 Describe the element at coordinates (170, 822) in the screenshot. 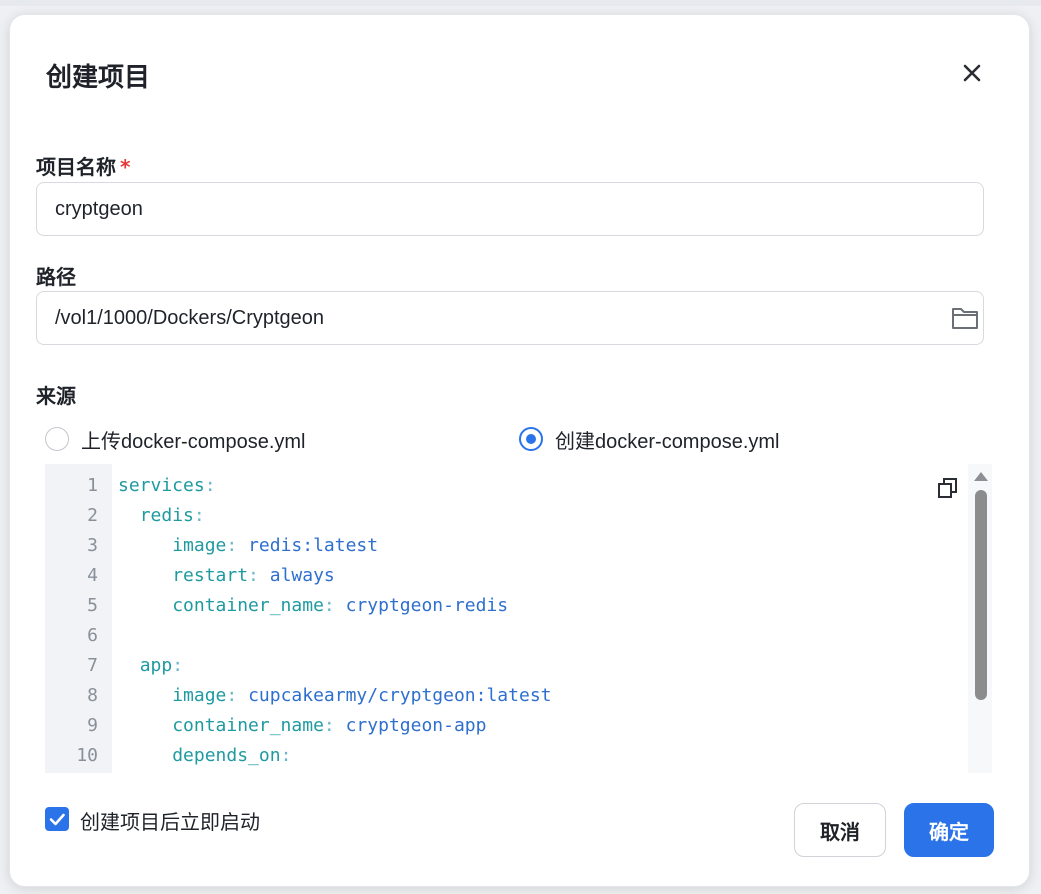

I see `autostart-label: 创建项目后立即启动` at that location.